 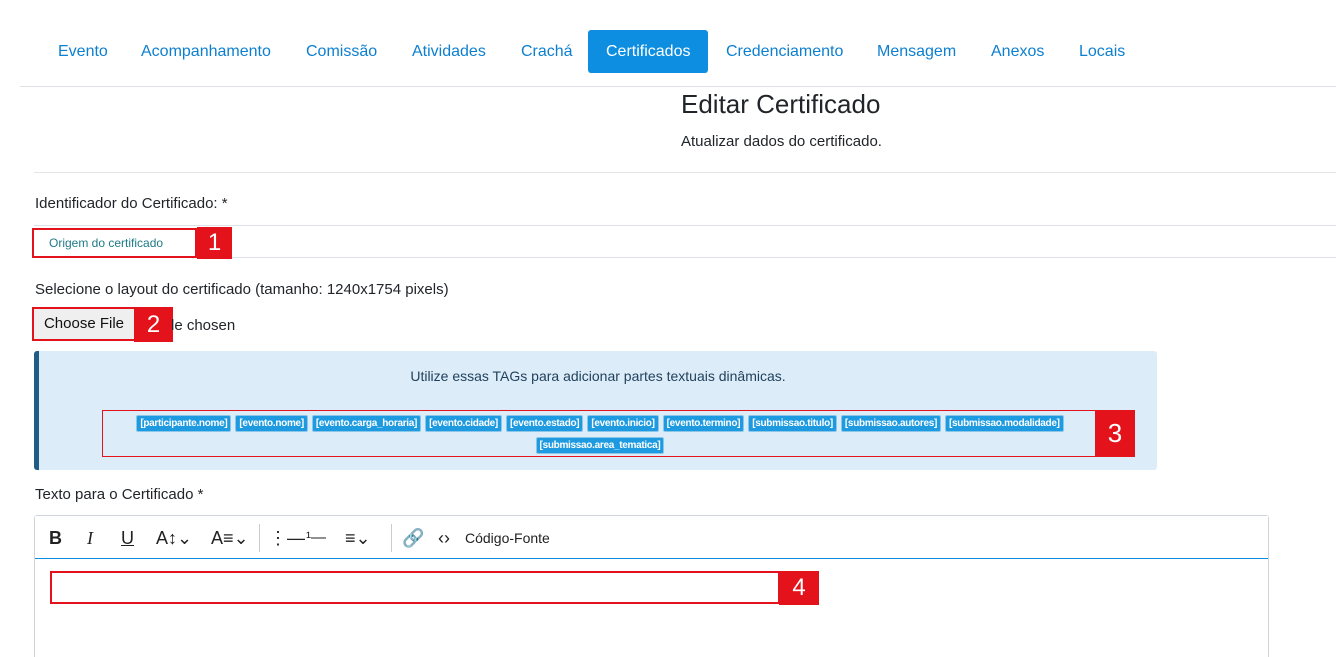 I want to click on editor-text-line, so click(x=415, y=587).